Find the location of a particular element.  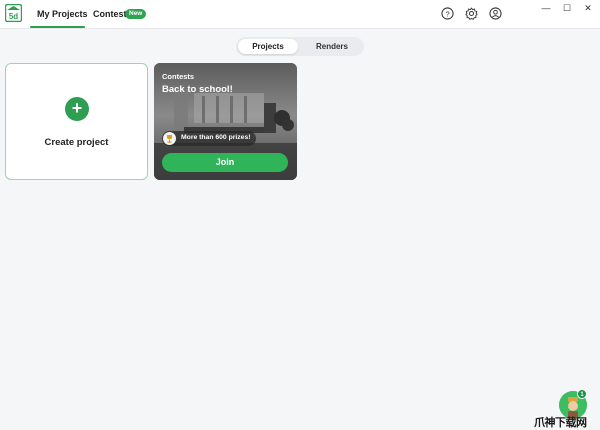

projects-renders-toggle: Projects Renders is located at coordinates (300, 46).